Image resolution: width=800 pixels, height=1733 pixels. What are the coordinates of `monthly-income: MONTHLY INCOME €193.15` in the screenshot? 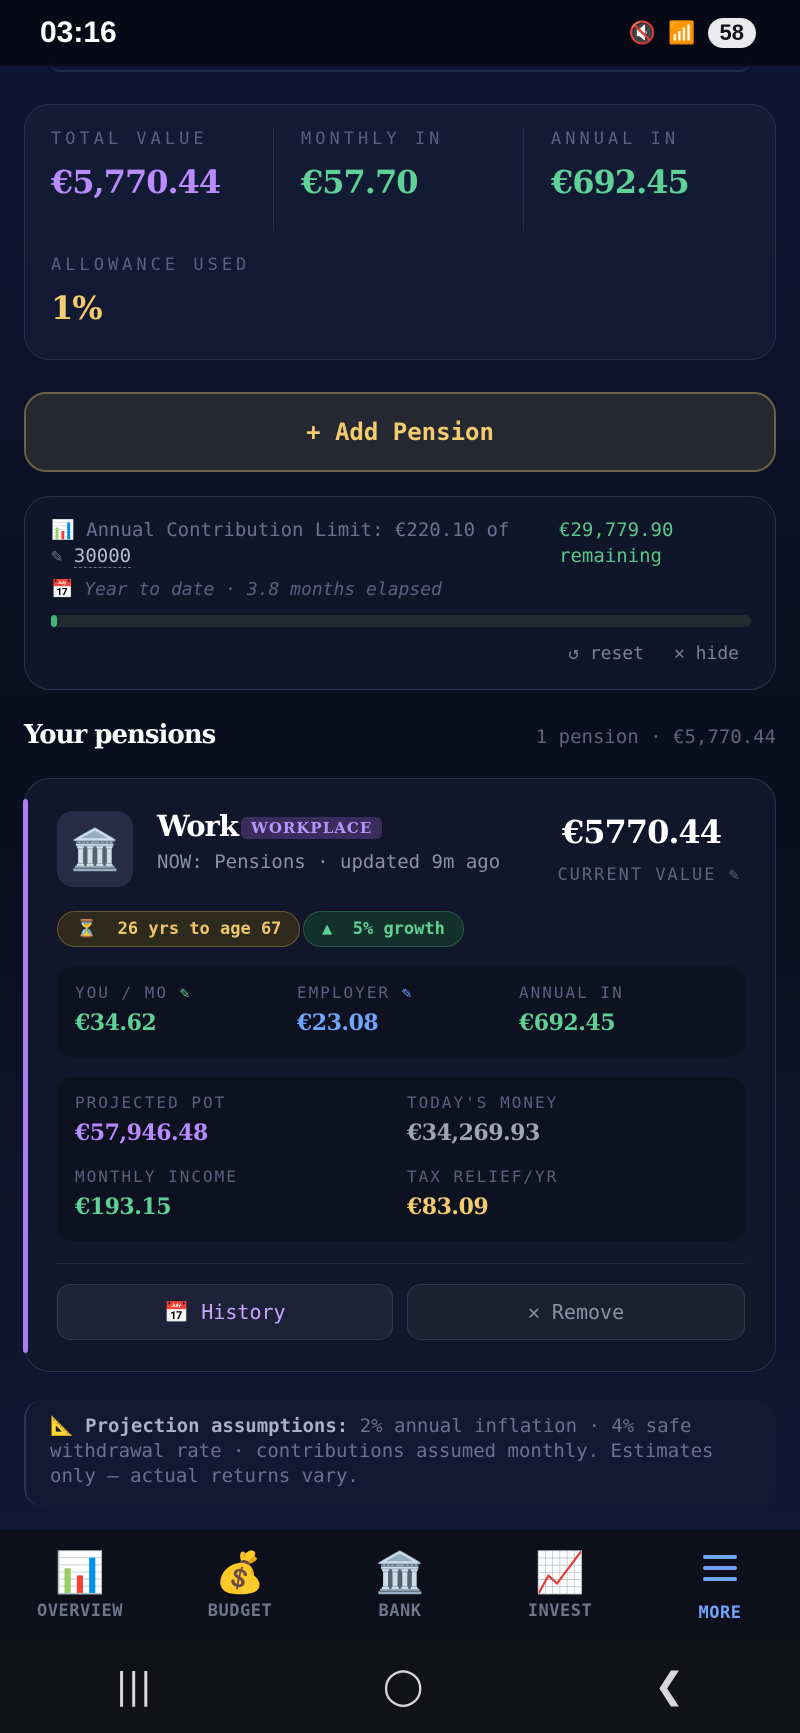 It's located at (156, 1193).